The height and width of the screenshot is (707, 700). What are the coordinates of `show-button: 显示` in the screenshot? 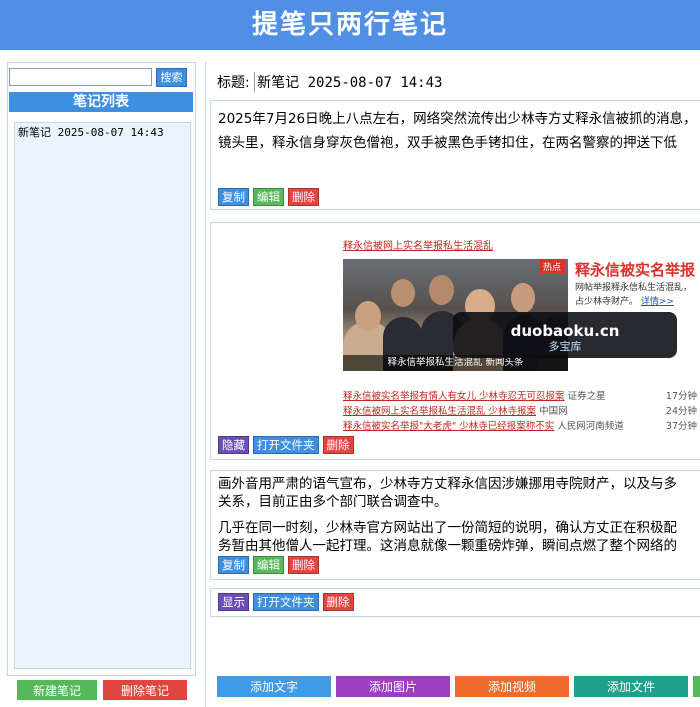 It's located at (233, 602).